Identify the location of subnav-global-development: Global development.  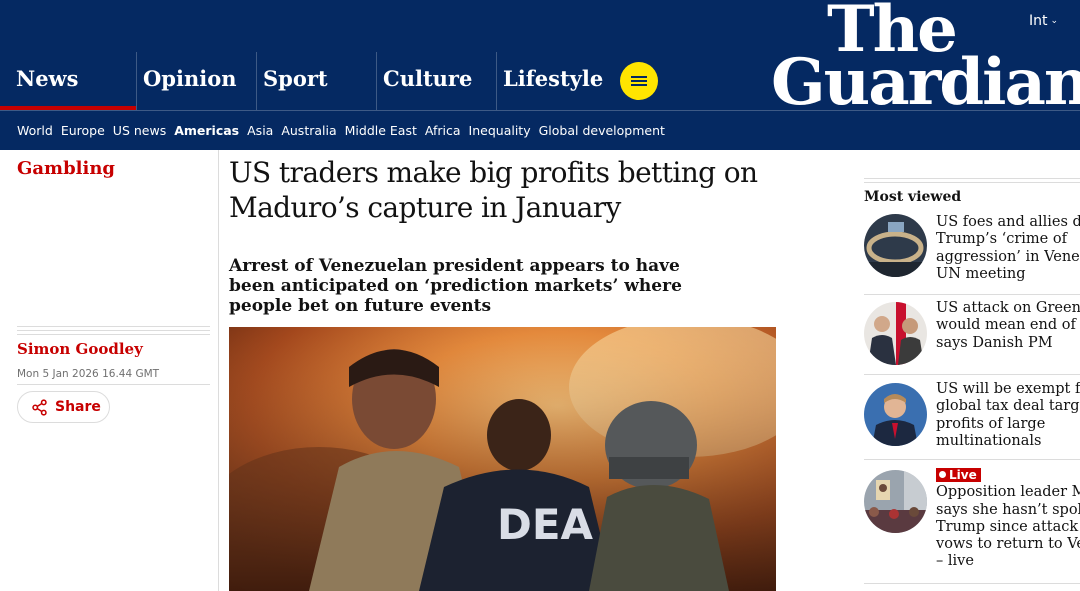
(602, 130).